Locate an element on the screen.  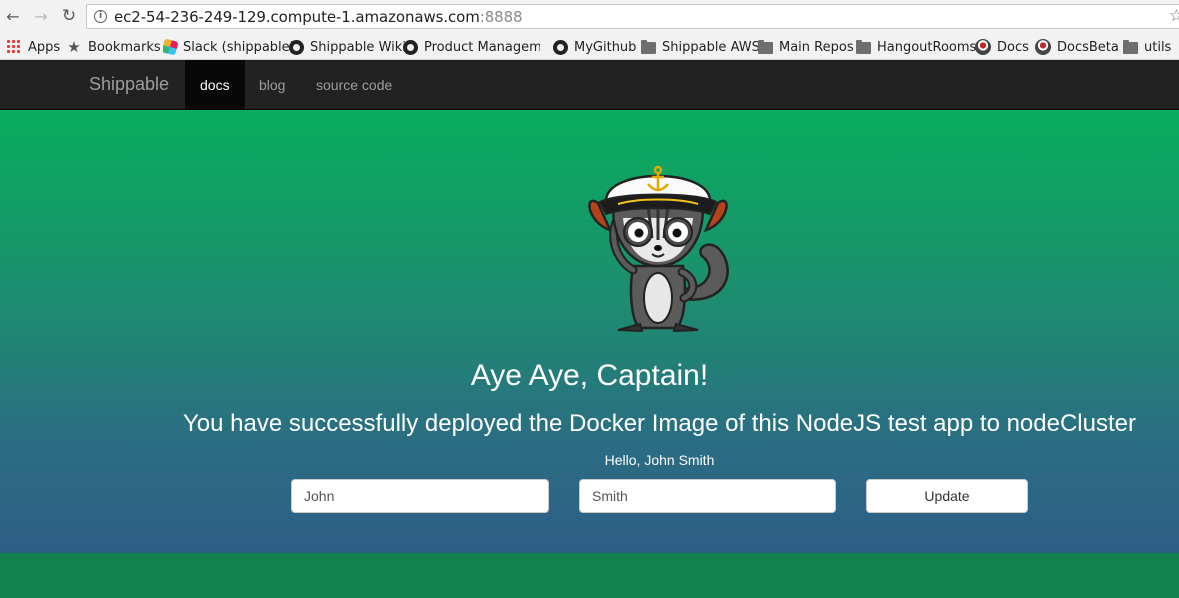
nav-link-blog: blog is located at coordinates (272, 85).